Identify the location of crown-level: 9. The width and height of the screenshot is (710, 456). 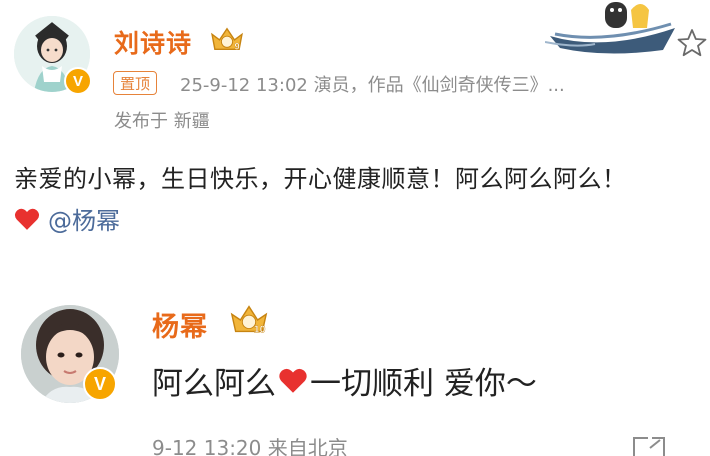
(236, 46).